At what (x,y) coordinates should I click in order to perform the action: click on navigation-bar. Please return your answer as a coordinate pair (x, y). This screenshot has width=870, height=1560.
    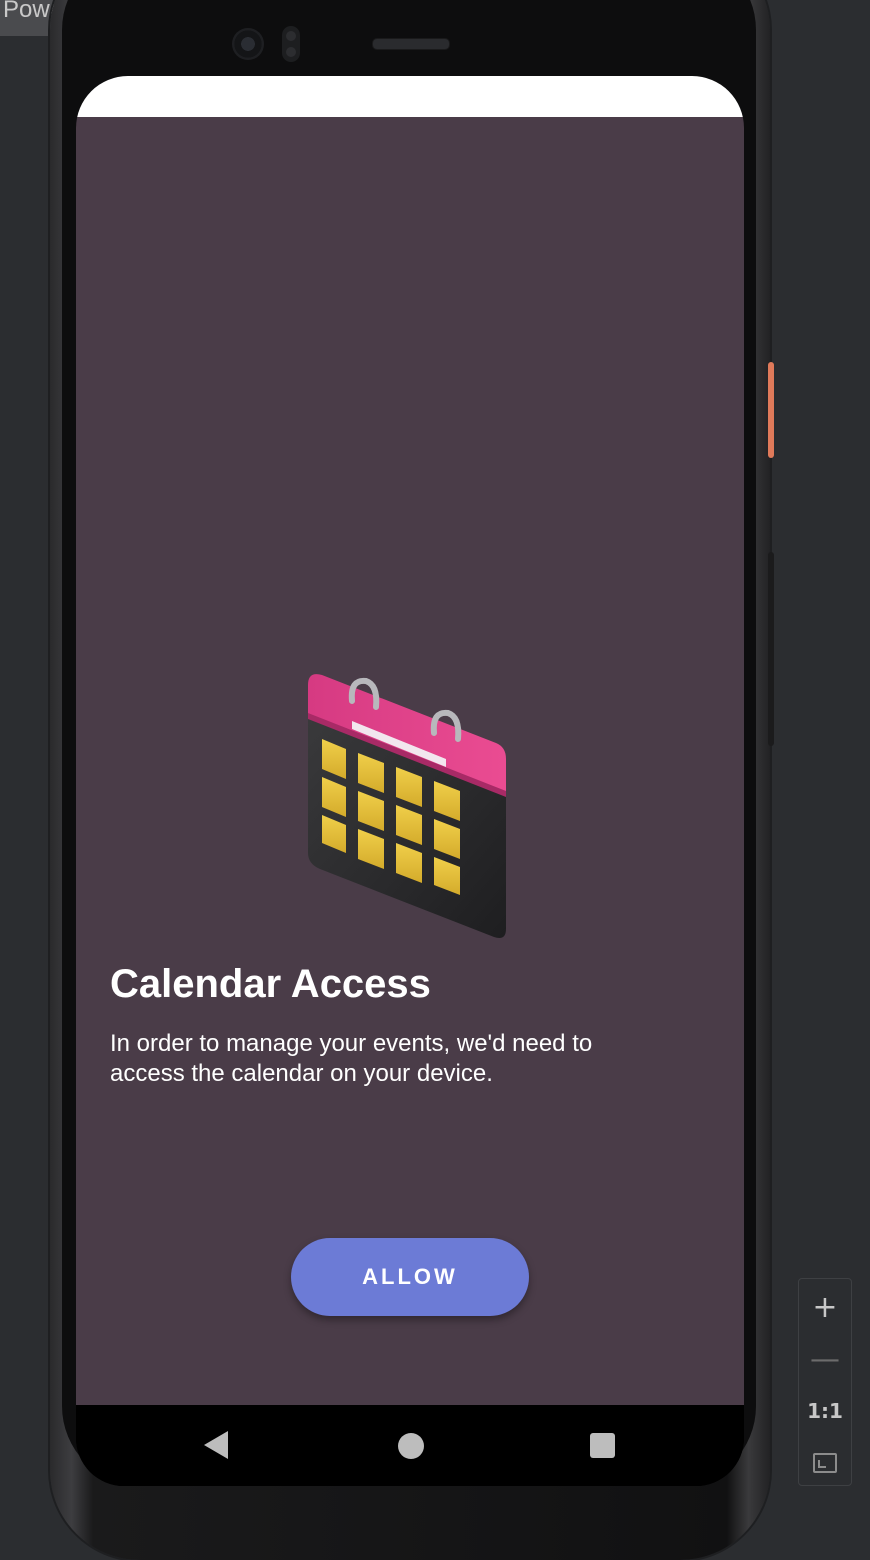
    Looking at the image, I should click on (410, 1445).